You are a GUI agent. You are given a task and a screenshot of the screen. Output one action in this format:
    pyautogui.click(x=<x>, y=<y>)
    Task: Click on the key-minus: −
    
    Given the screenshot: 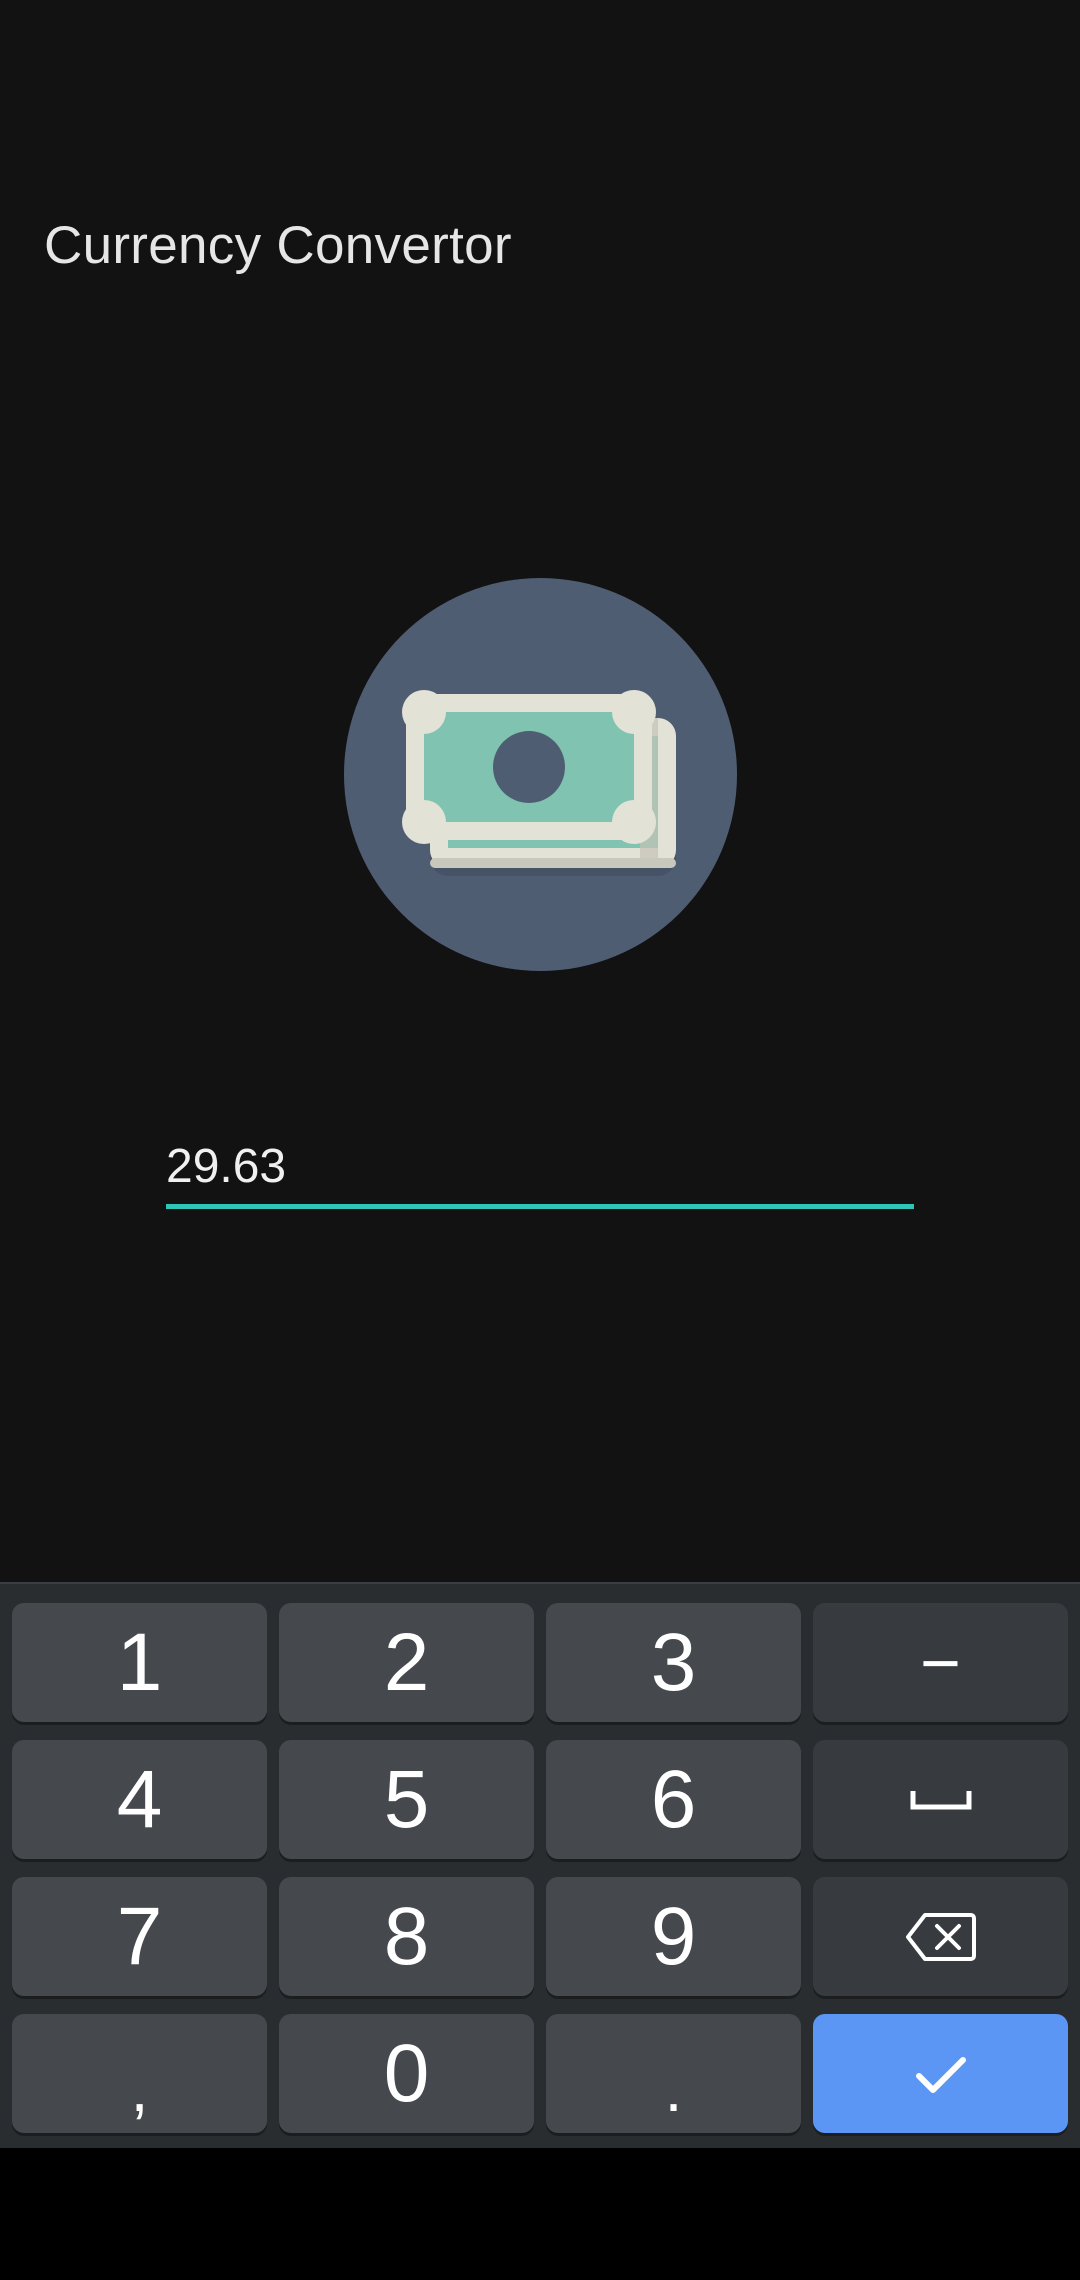 What is the action you would take?
    pyautogui.click(x=940, y=1662)
    